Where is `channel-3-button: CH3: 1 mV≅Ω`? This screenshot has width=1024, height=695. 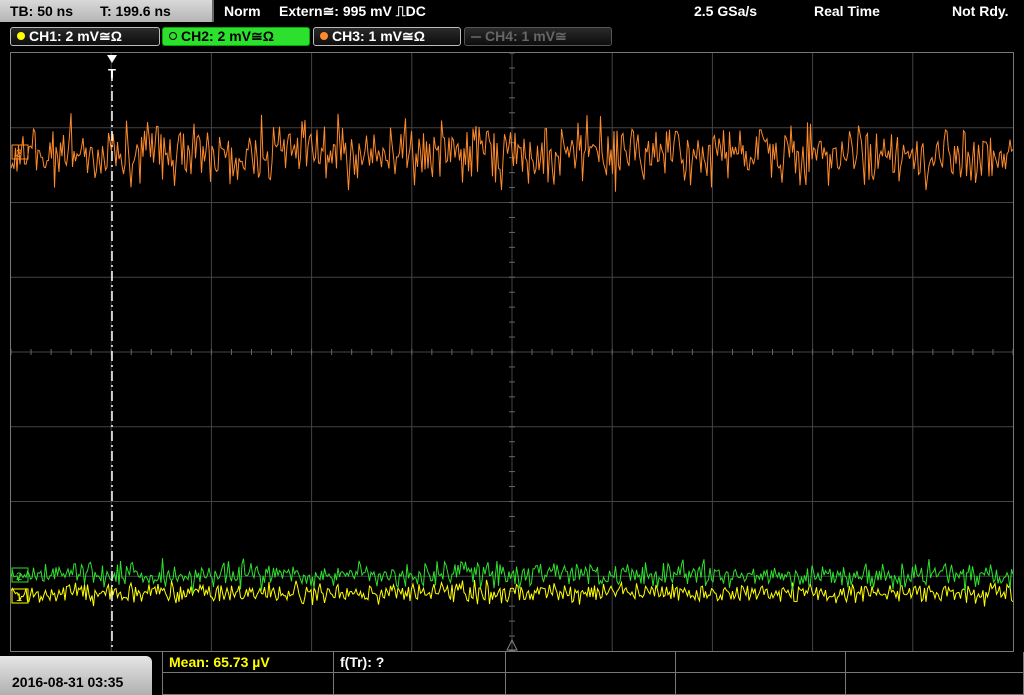
channel-3-button: CH3: 1 mV≅Ω is located at coordinates (387, 36).